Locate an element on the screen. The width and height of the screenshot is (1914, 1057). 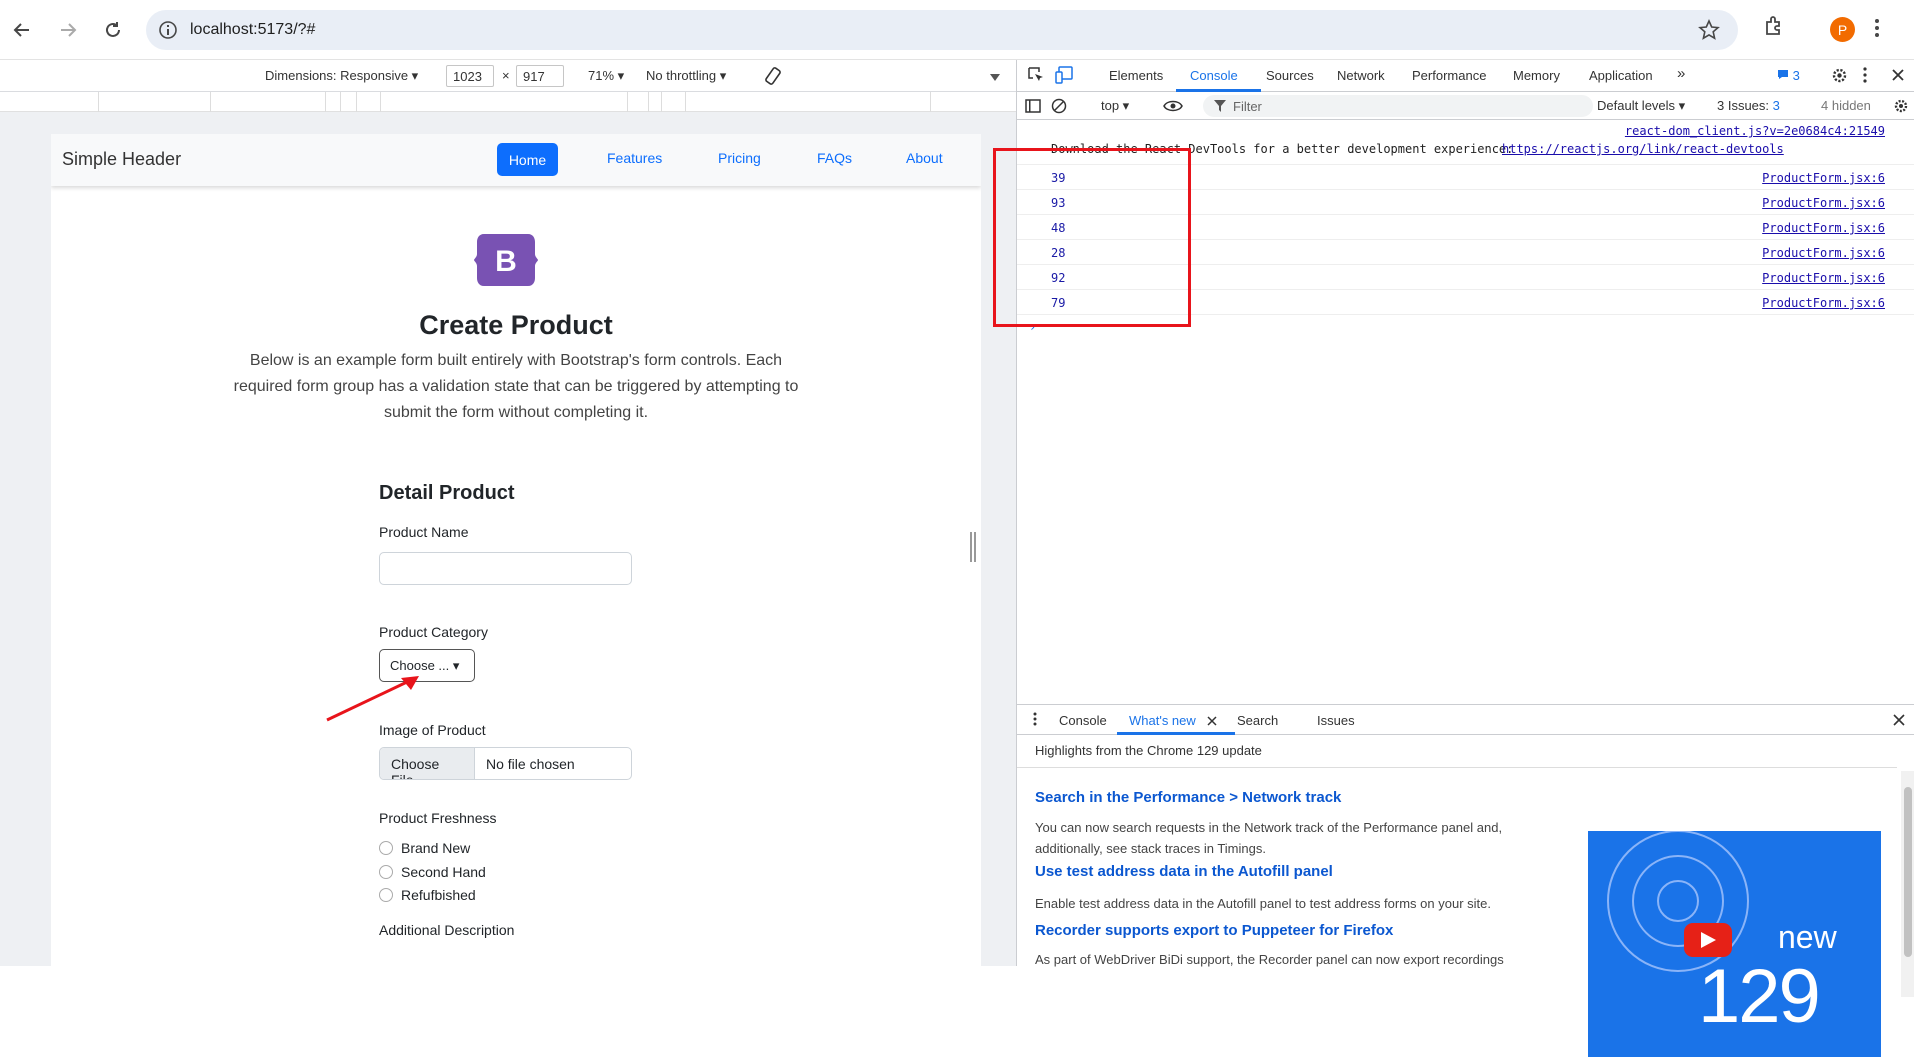
image-file-input: Choose File No file chosen is located at coordinates (505, 763).